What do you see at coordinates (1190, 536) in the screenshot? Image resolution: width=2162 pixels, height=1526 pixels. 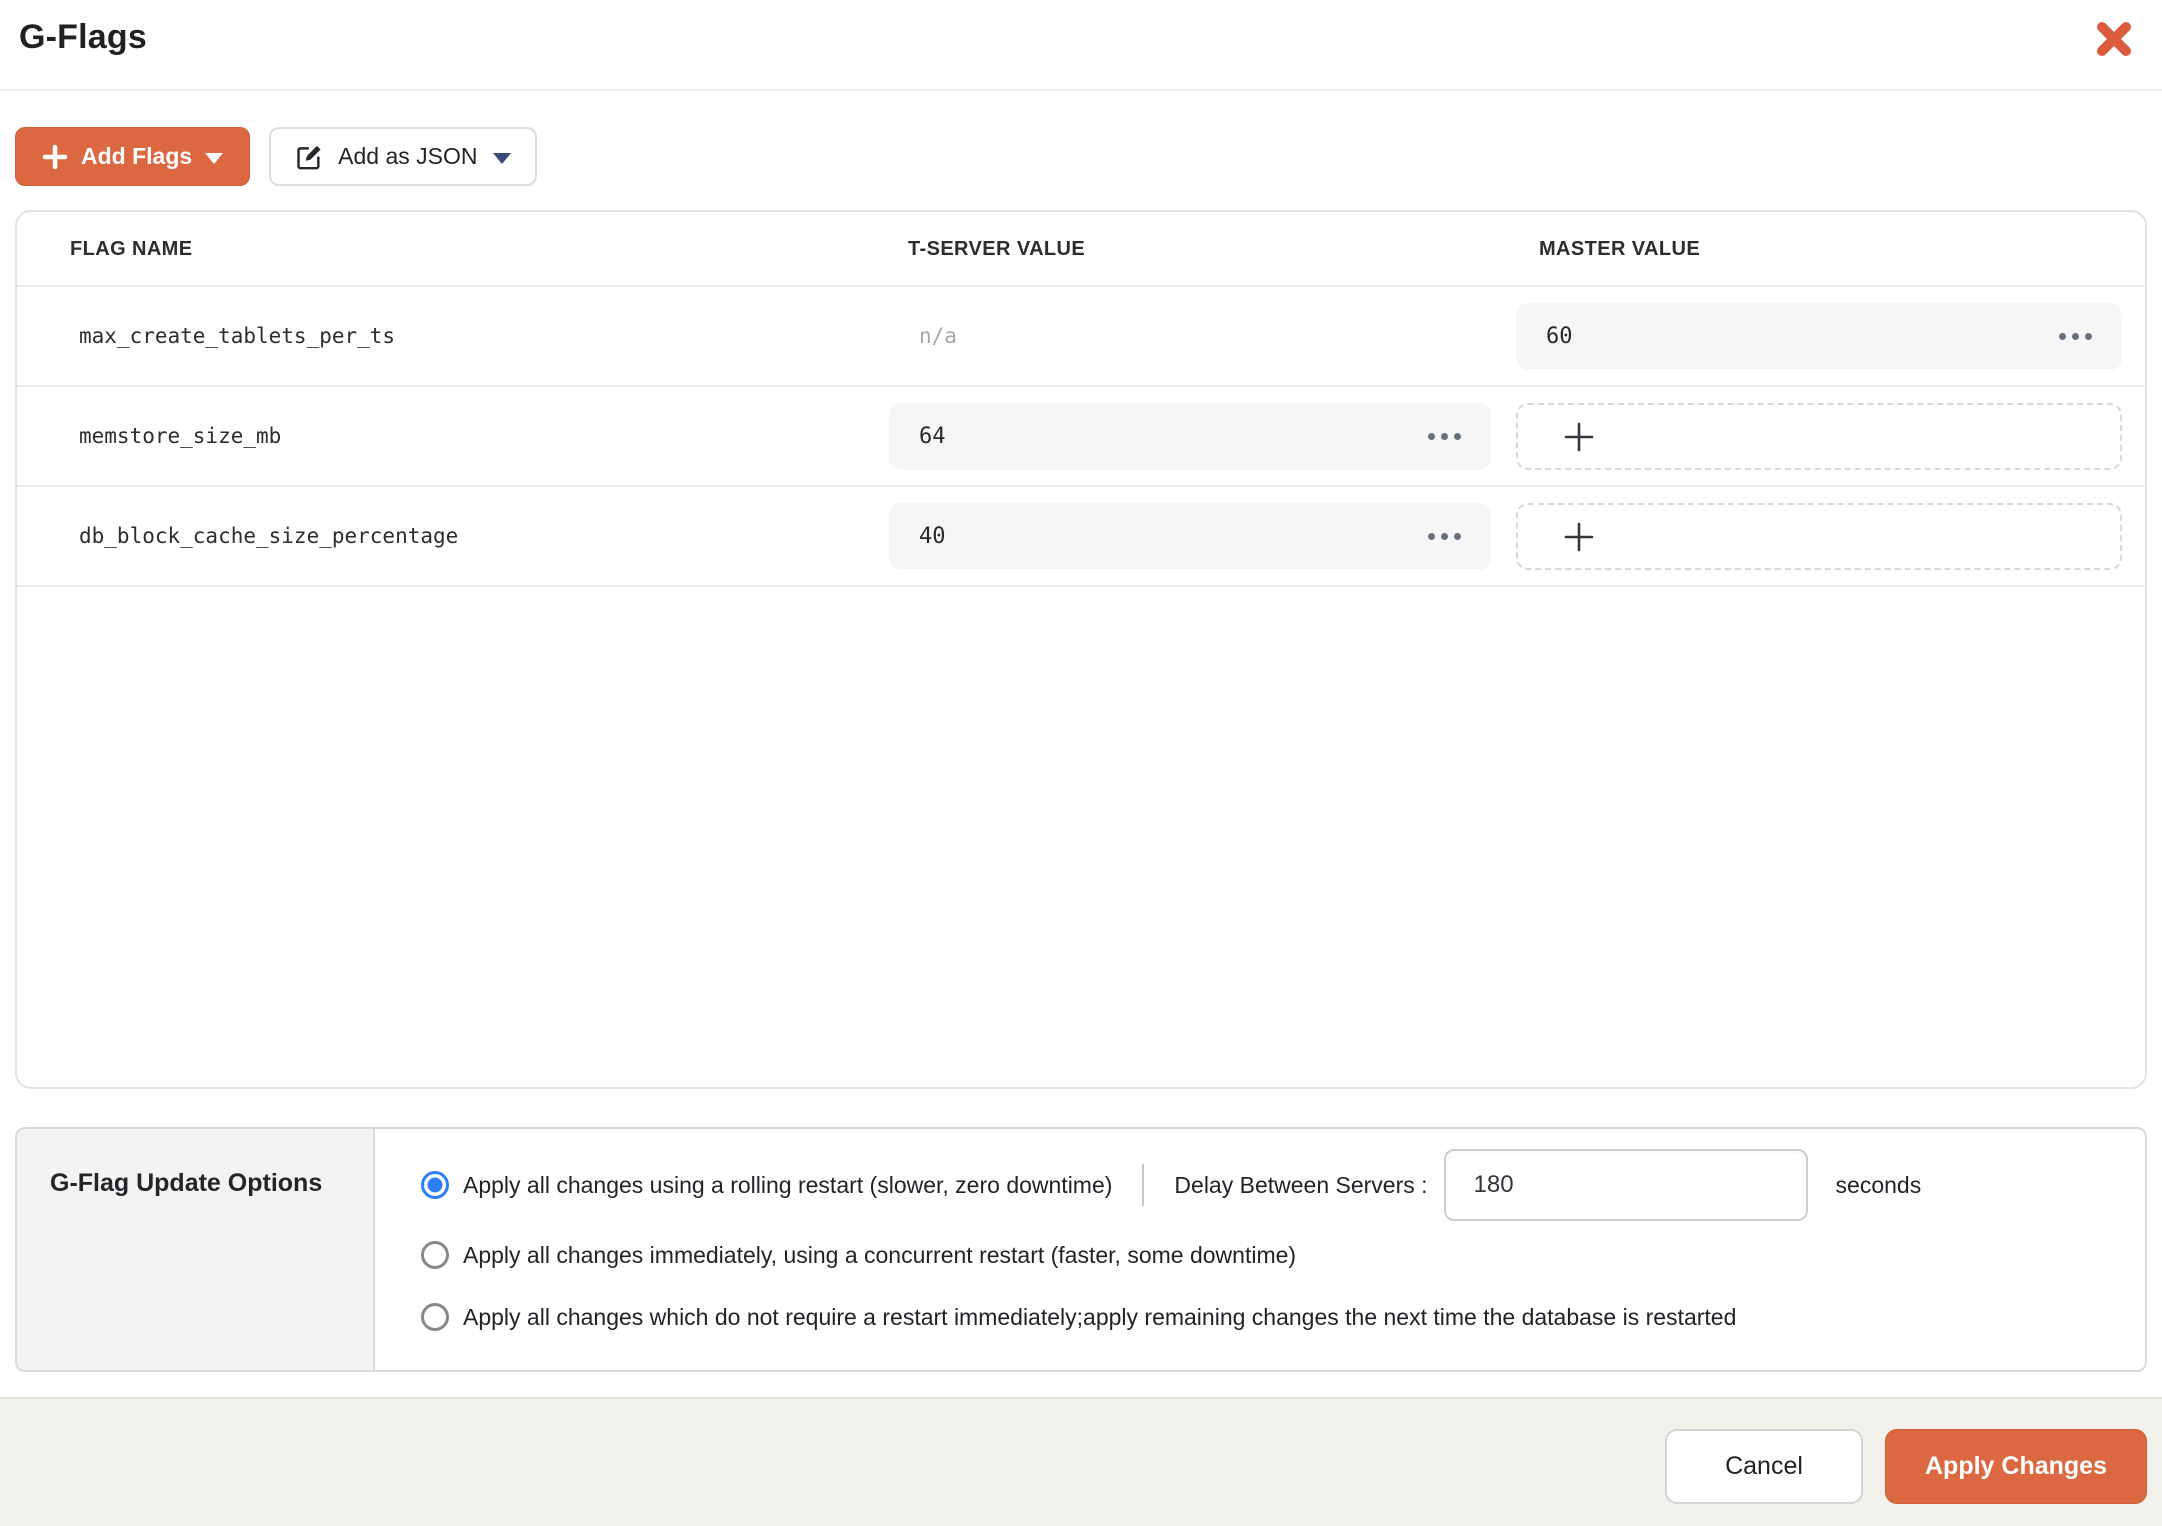 I see `tserver-value-cell: 40` at bounding box center [1190, 536].